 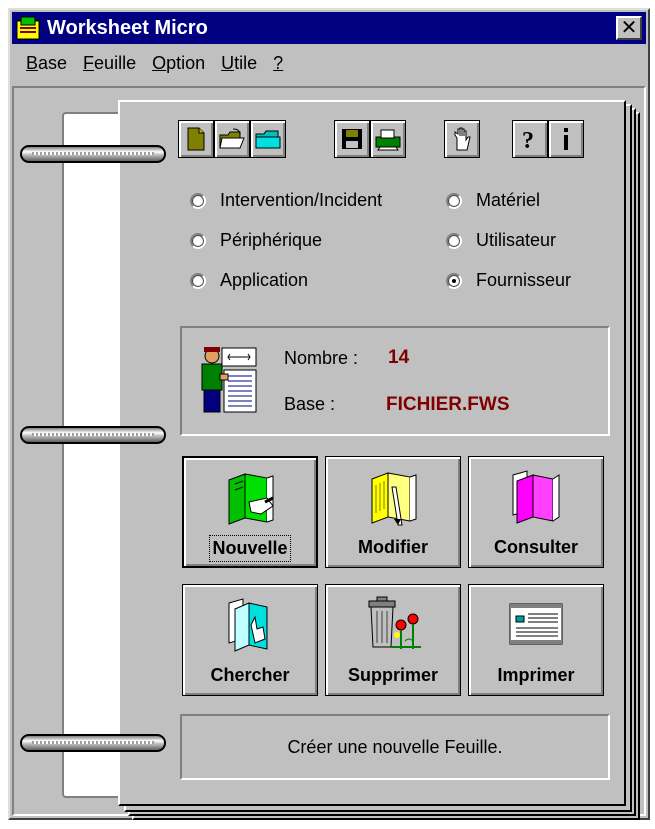 I want to click on info-button, so click(x=566, y=139).